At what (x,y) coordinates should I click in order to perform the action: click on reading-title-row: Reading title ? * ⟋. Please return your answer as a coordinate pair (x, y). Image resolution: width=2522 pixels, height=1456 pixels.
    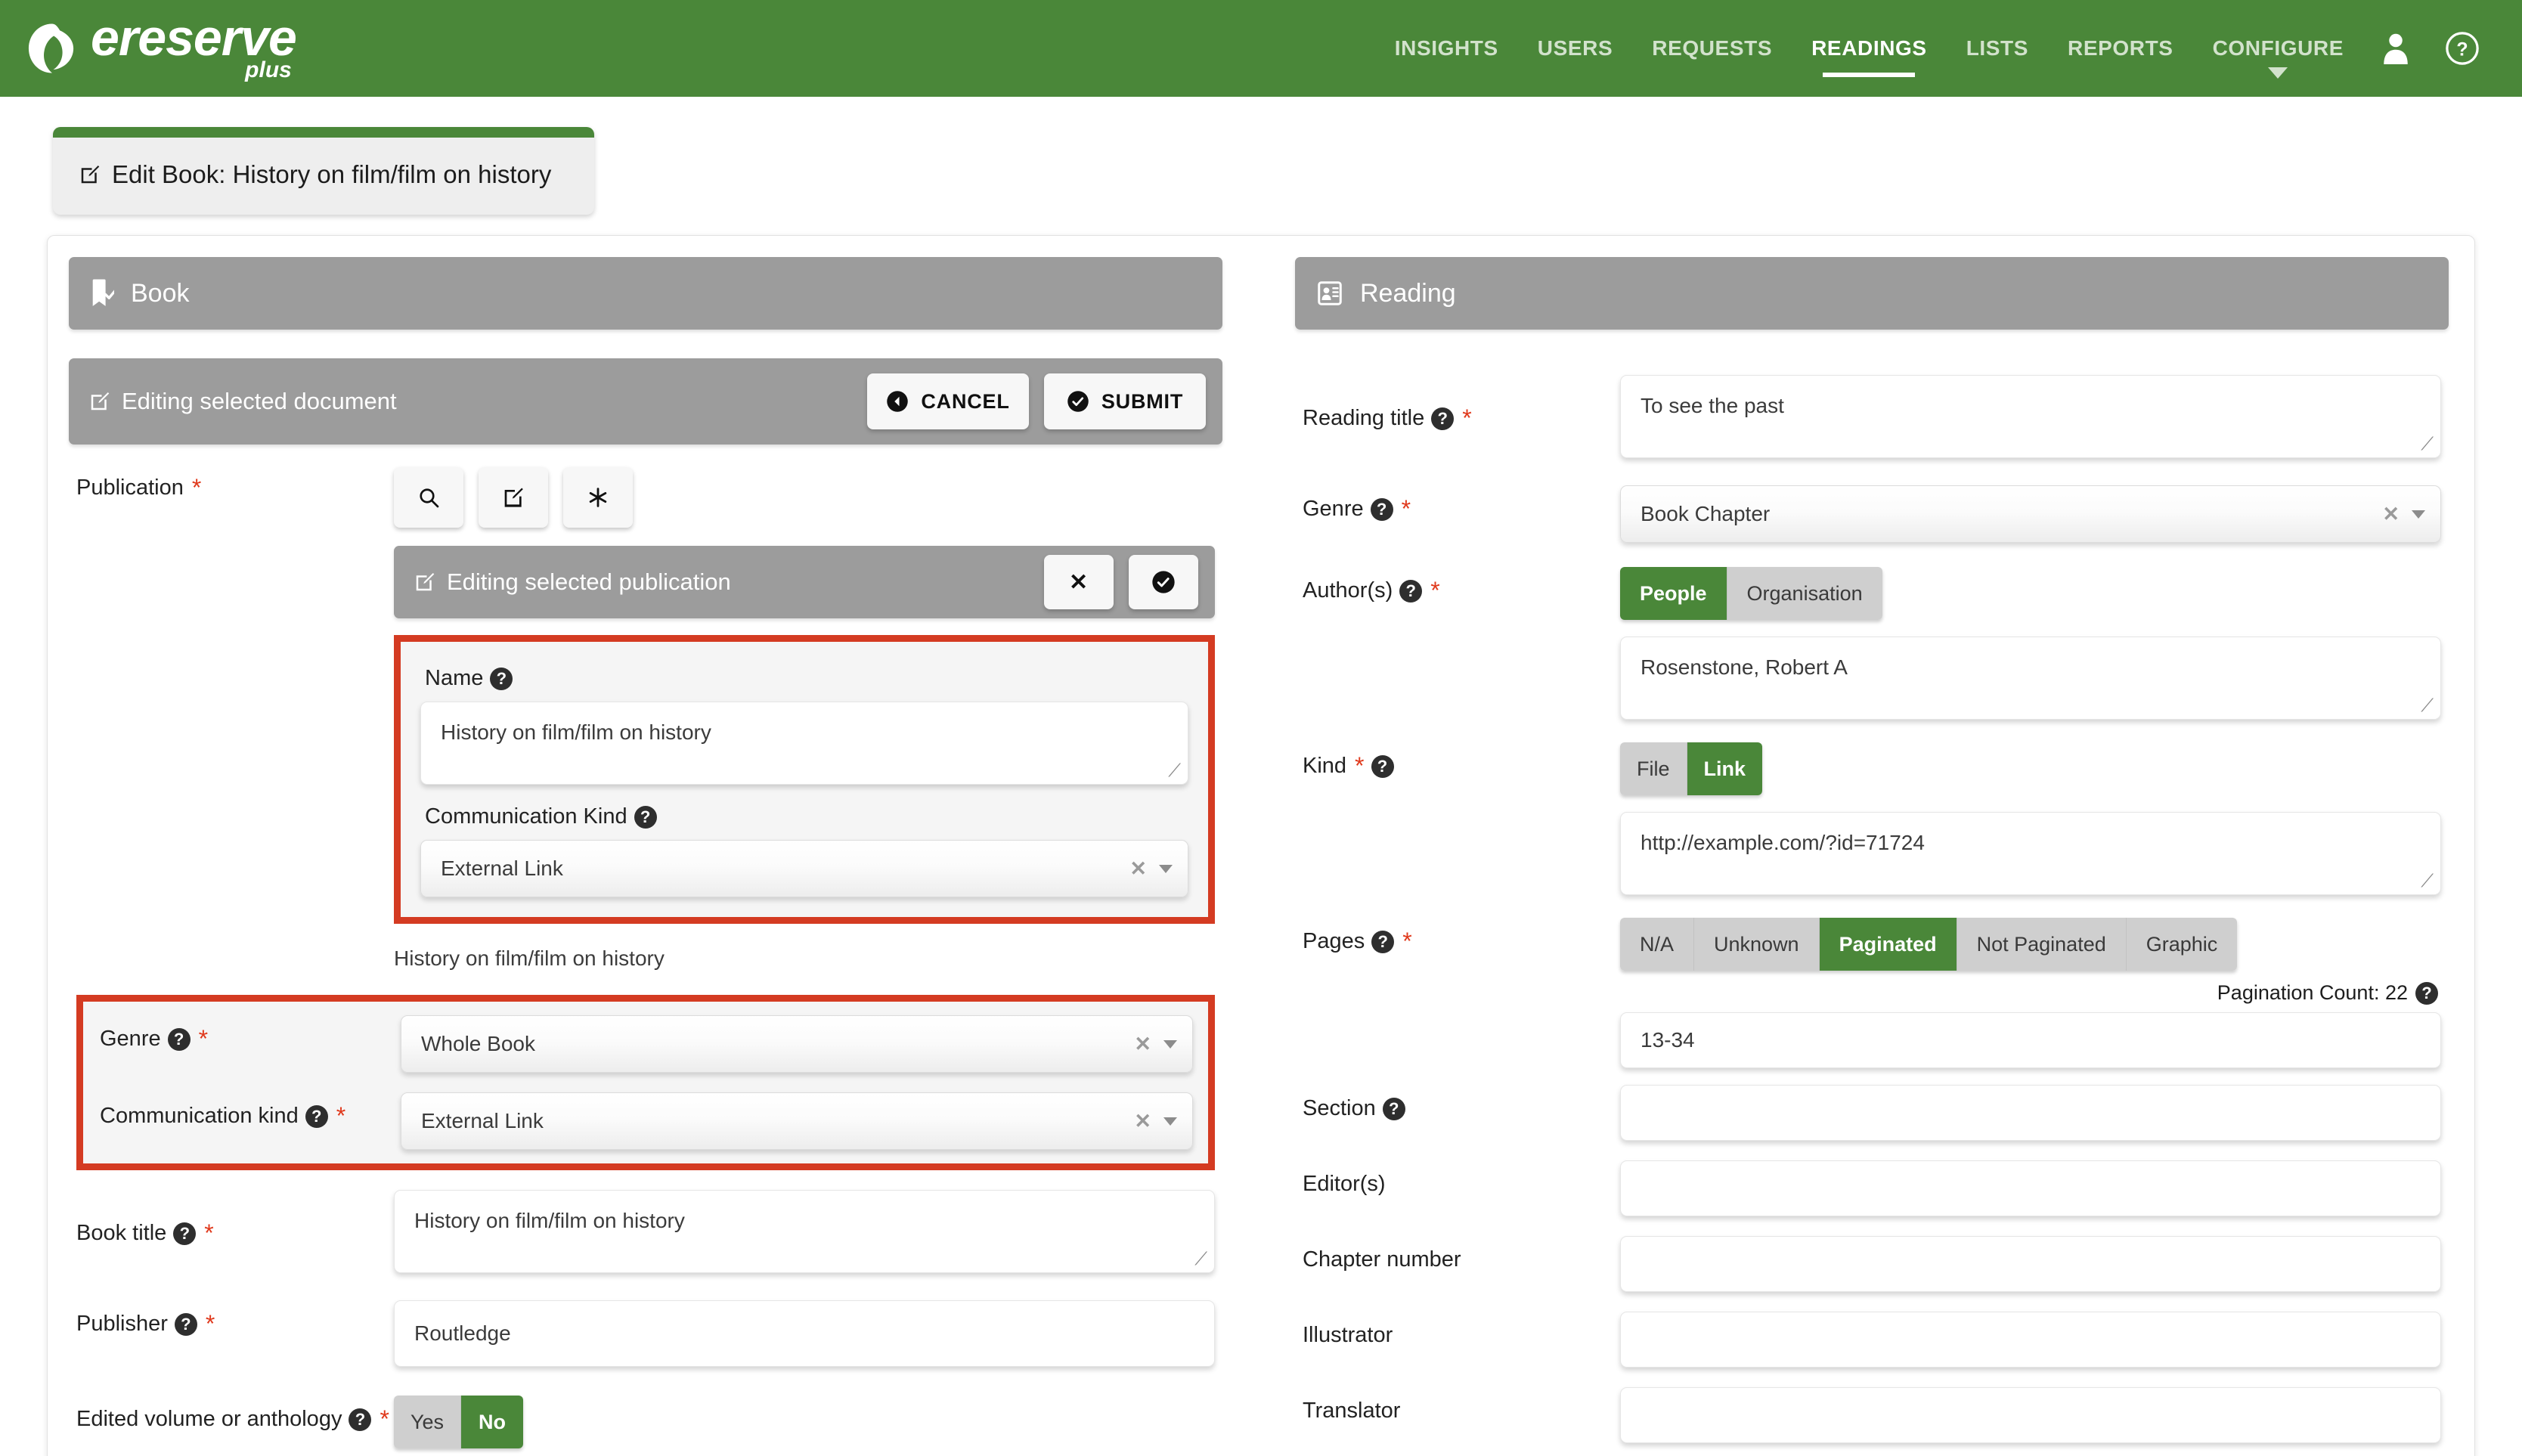
    Looking at the image, I should click on (1872, 410).